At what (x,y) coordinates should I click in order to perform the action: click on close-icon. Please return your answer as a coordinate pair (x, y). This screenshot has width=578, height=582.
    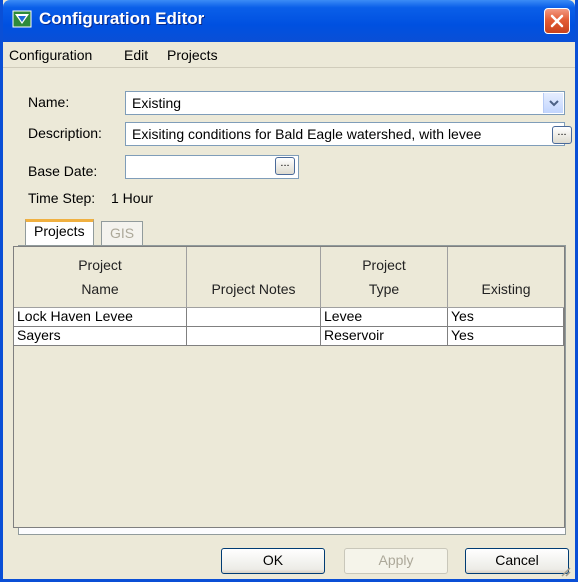
    Looking at the image, I should click on (557, 21).